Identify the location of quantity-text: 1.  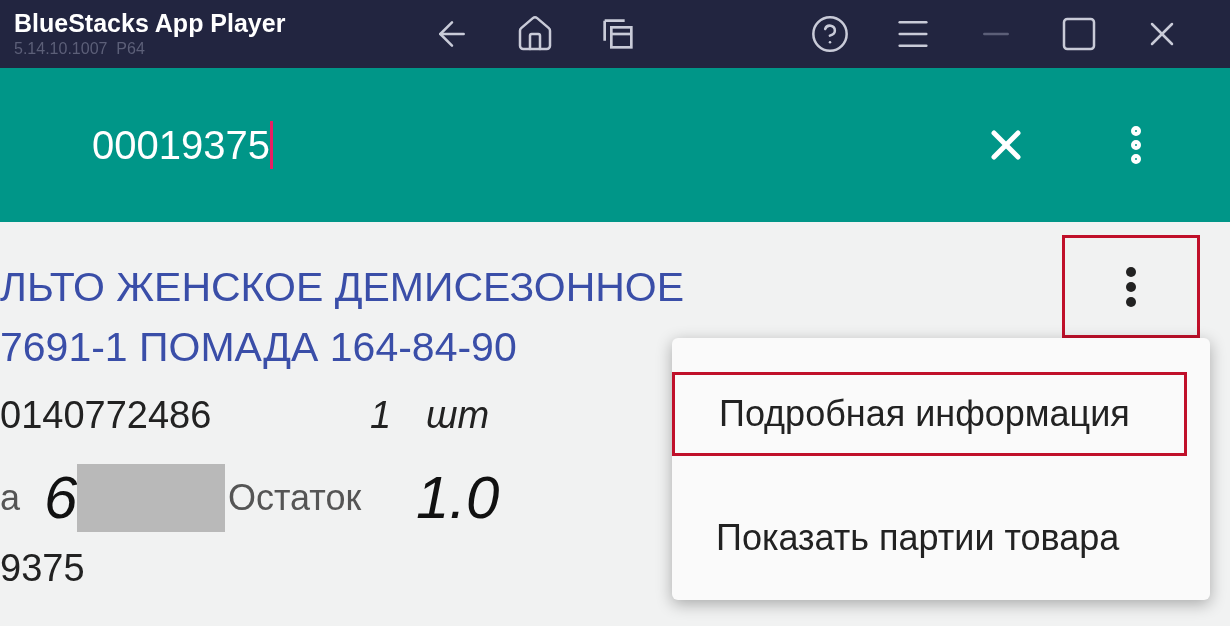
(381, 415).